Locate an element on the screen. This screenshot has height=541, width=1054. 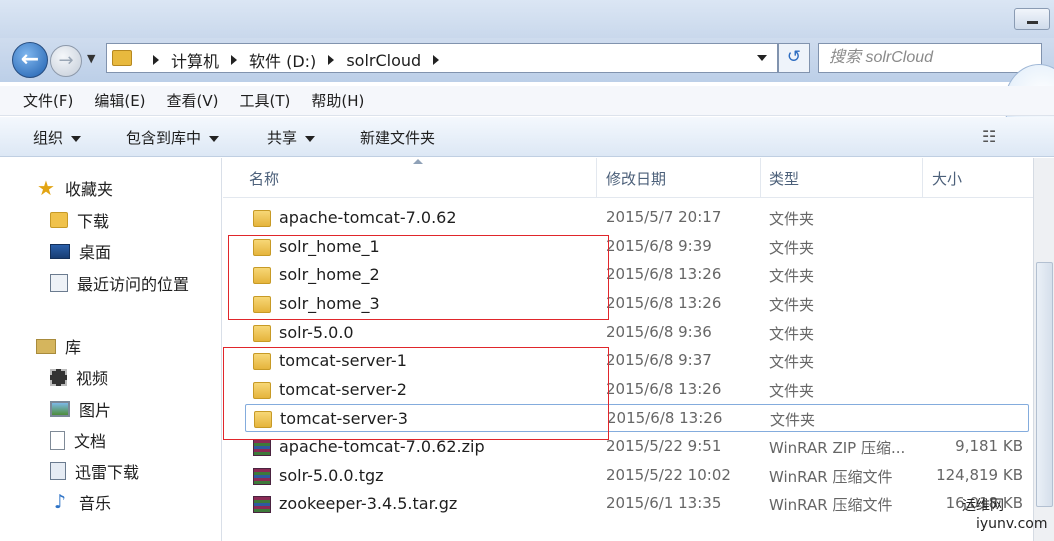
menu-tools: 工具(T) is located at coordinates (265, 100).